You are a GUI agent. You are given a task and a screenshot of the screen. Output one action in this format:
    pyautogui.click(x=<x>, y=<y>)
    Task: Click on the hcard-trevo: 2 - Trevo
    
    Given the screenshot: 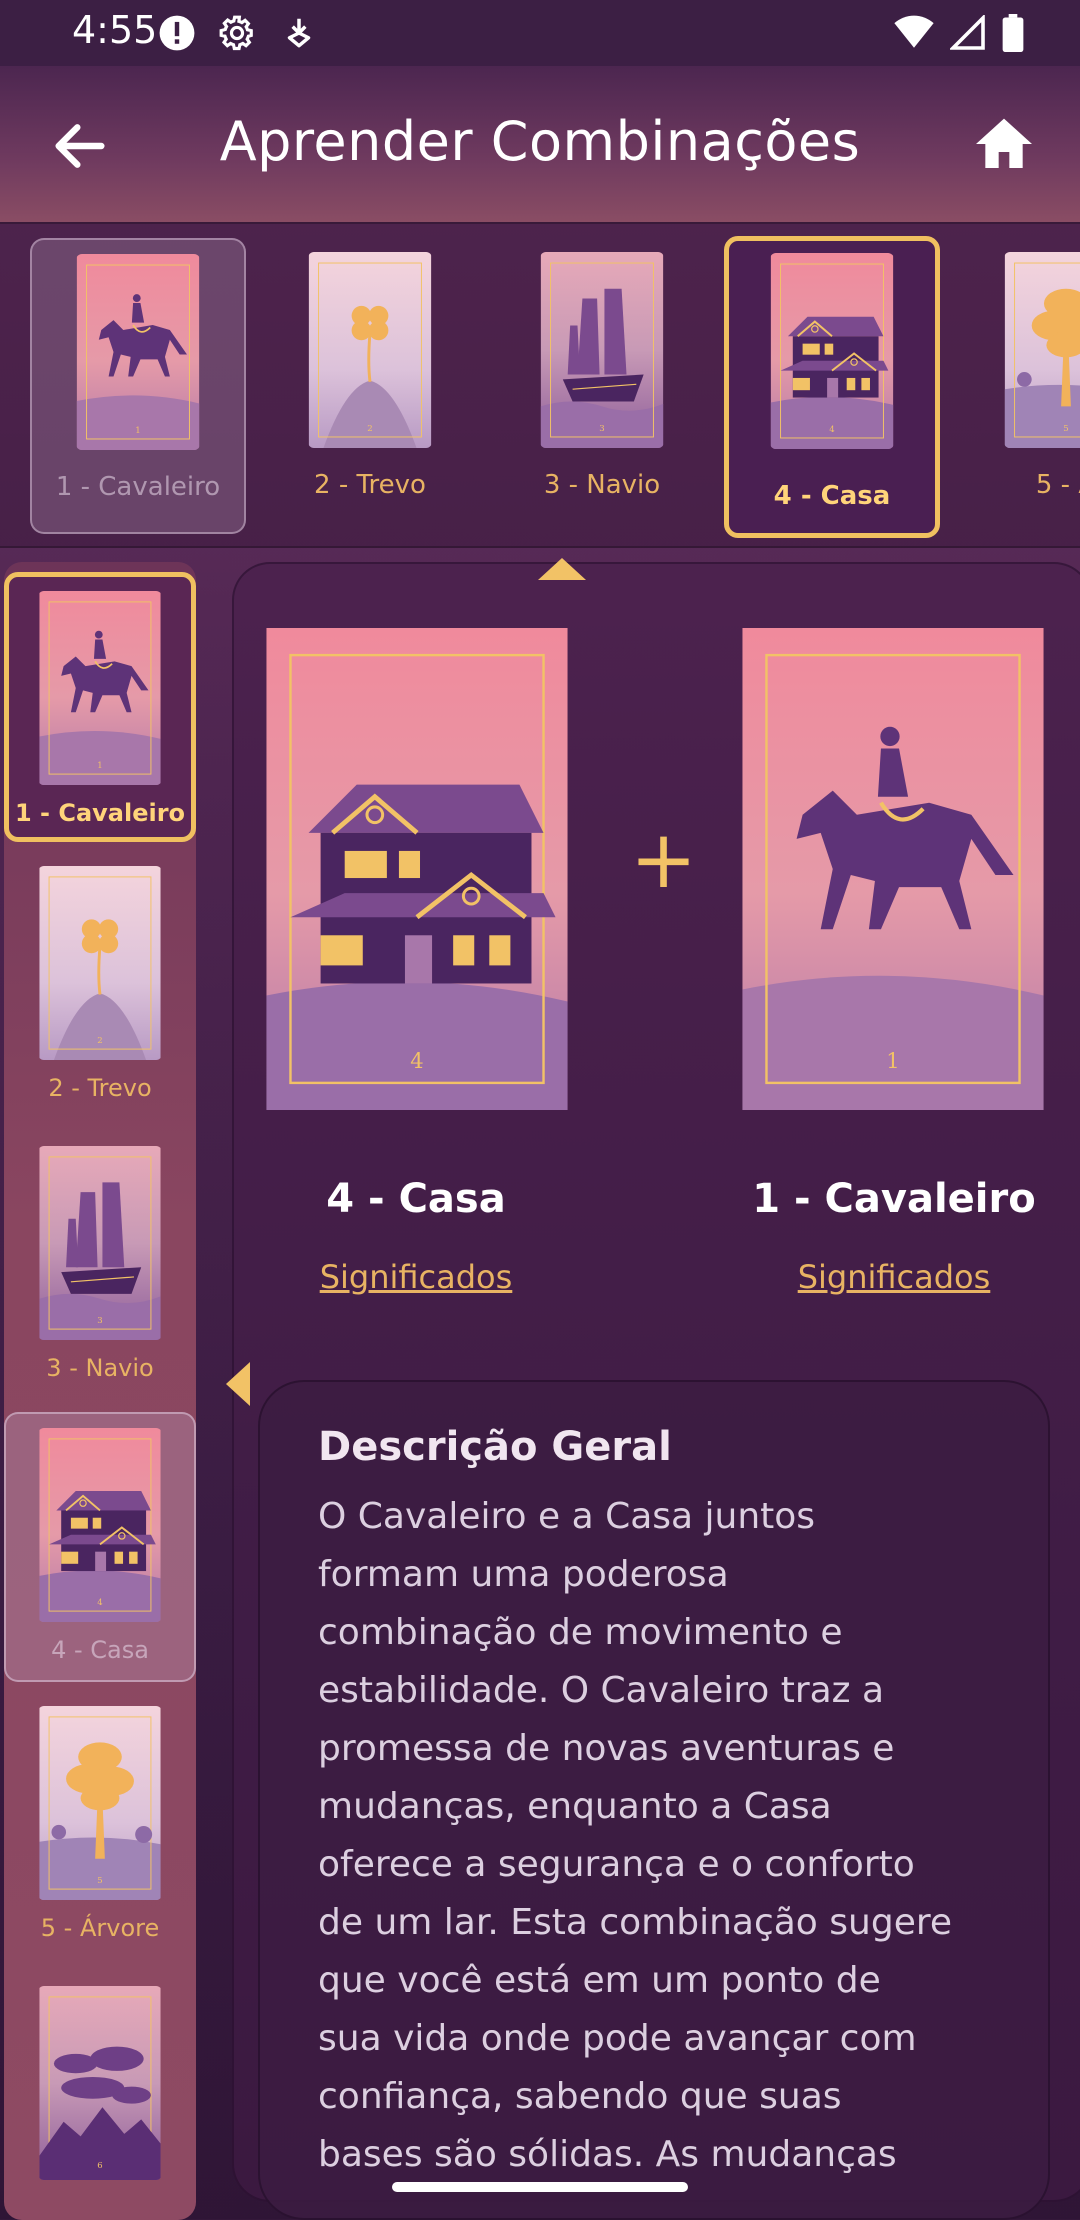 What is the action you would take?
    pyautogui.click(x=370, y=386)
    